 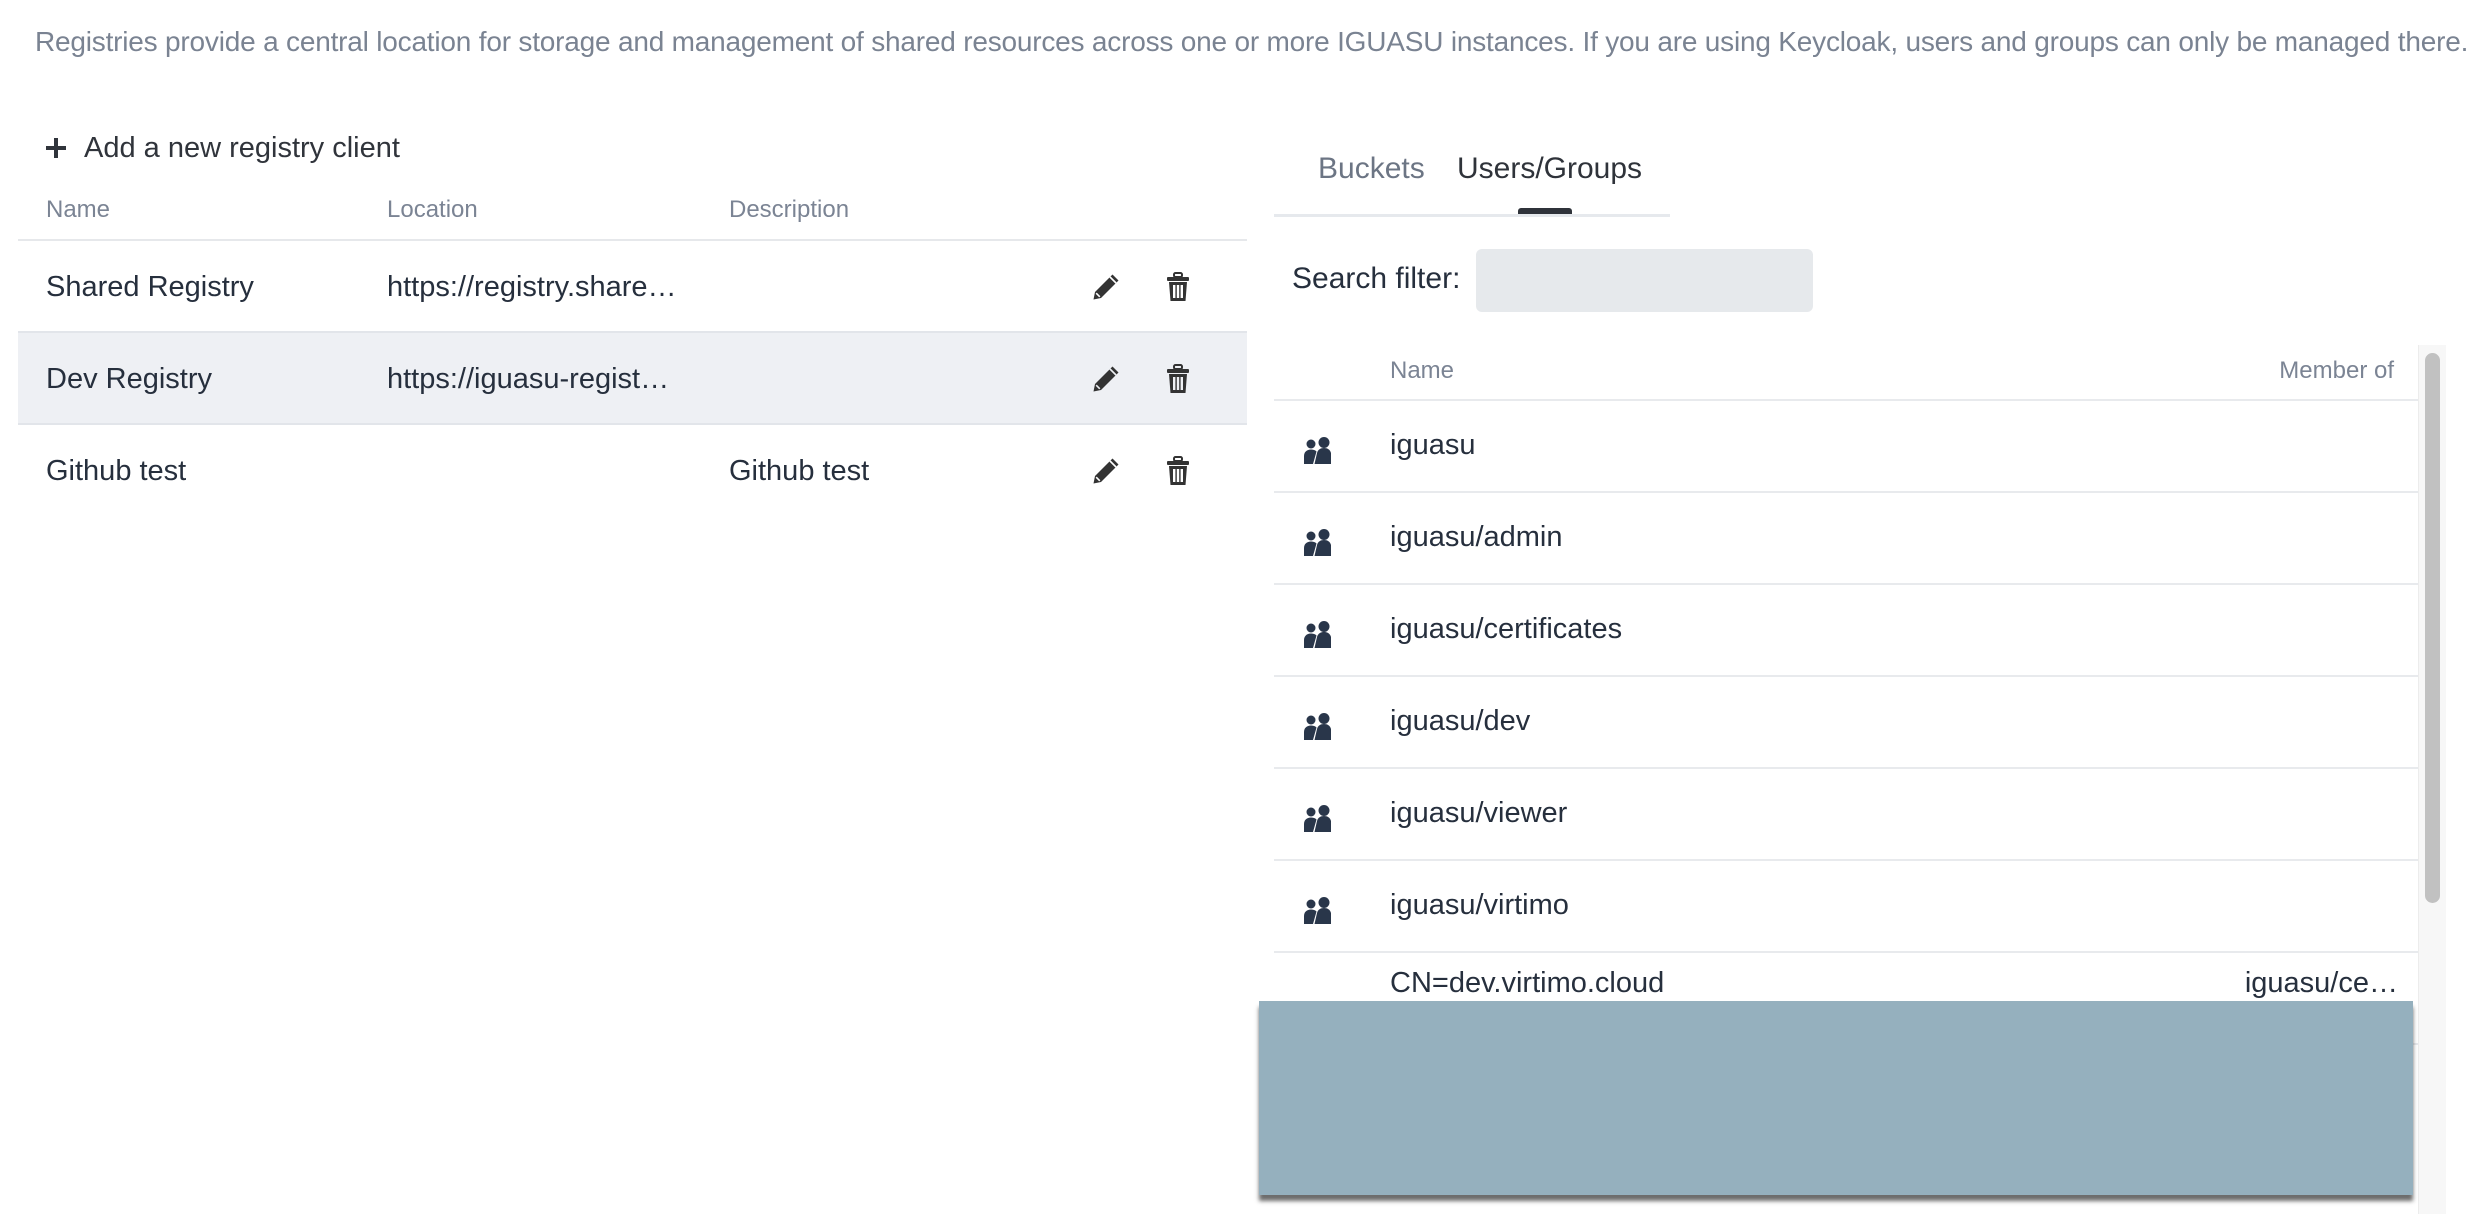 What do you see at coordinates (1846, 815) in the screenshot?
I see `group-row: iguasu/viewer` at bounding box center [1846, 815].